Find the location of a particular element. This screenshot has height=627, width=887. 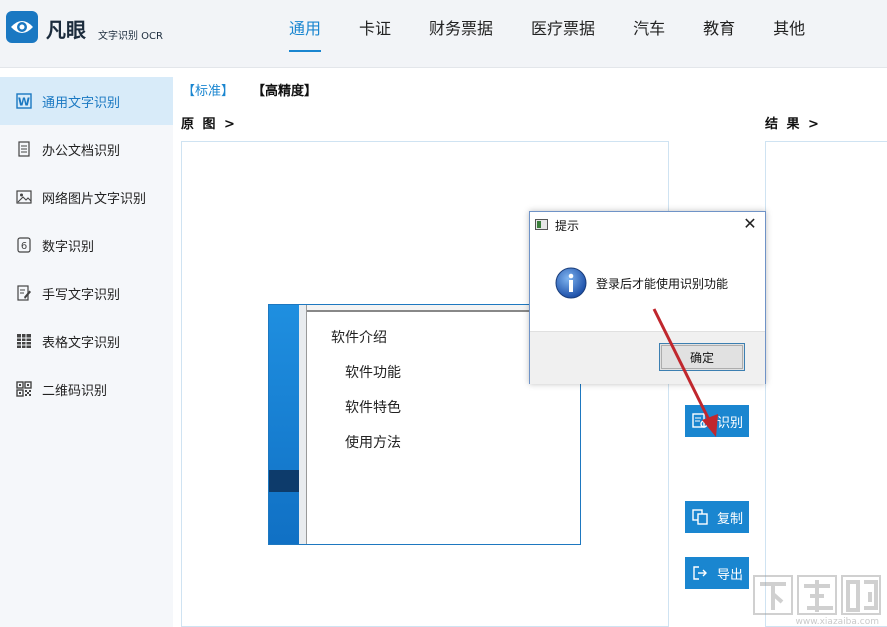

close-icon: ✕ is located at coordinates (750, 224).